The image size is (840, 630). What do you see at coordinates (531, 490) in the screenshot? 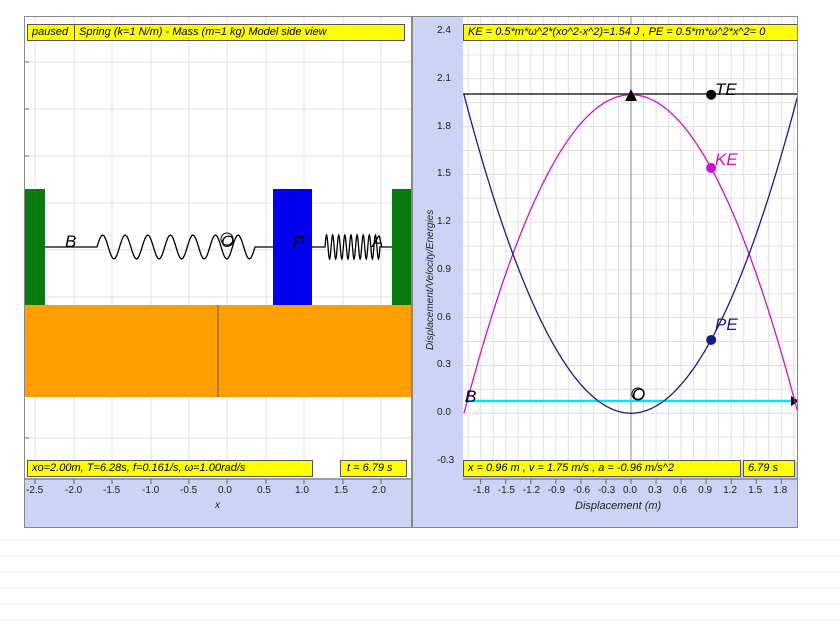
I see `graph-x-tick-label: -1.2` at bounding box center [531, 490].